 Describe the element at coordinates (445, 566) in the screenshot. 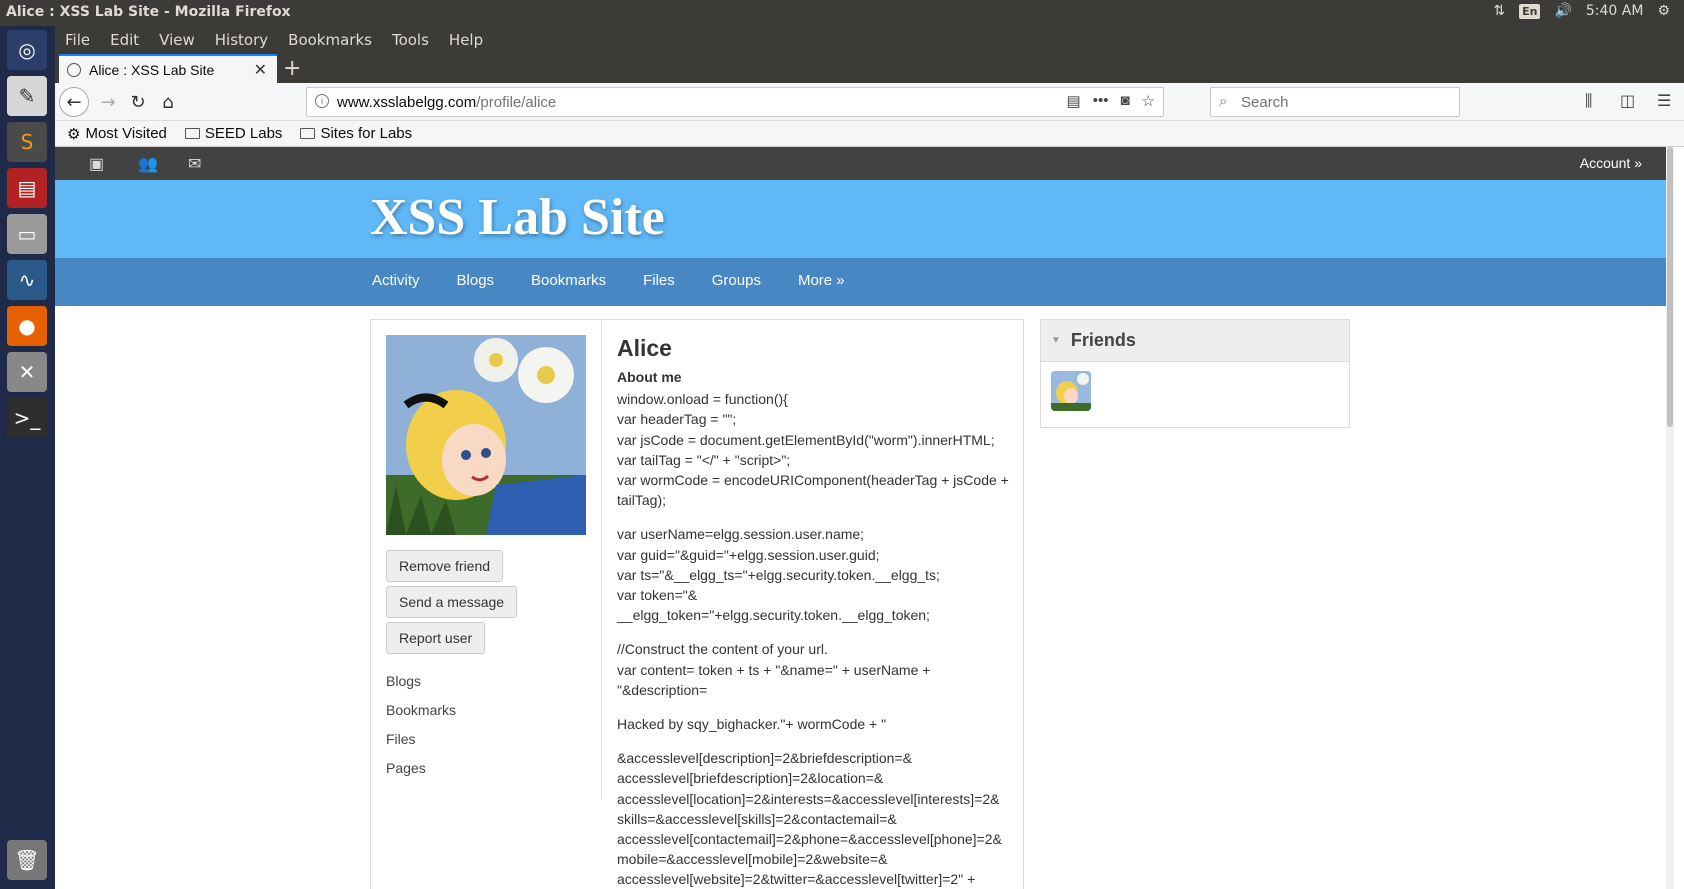

I see `remove-friend-button: Remove friend` at that location.